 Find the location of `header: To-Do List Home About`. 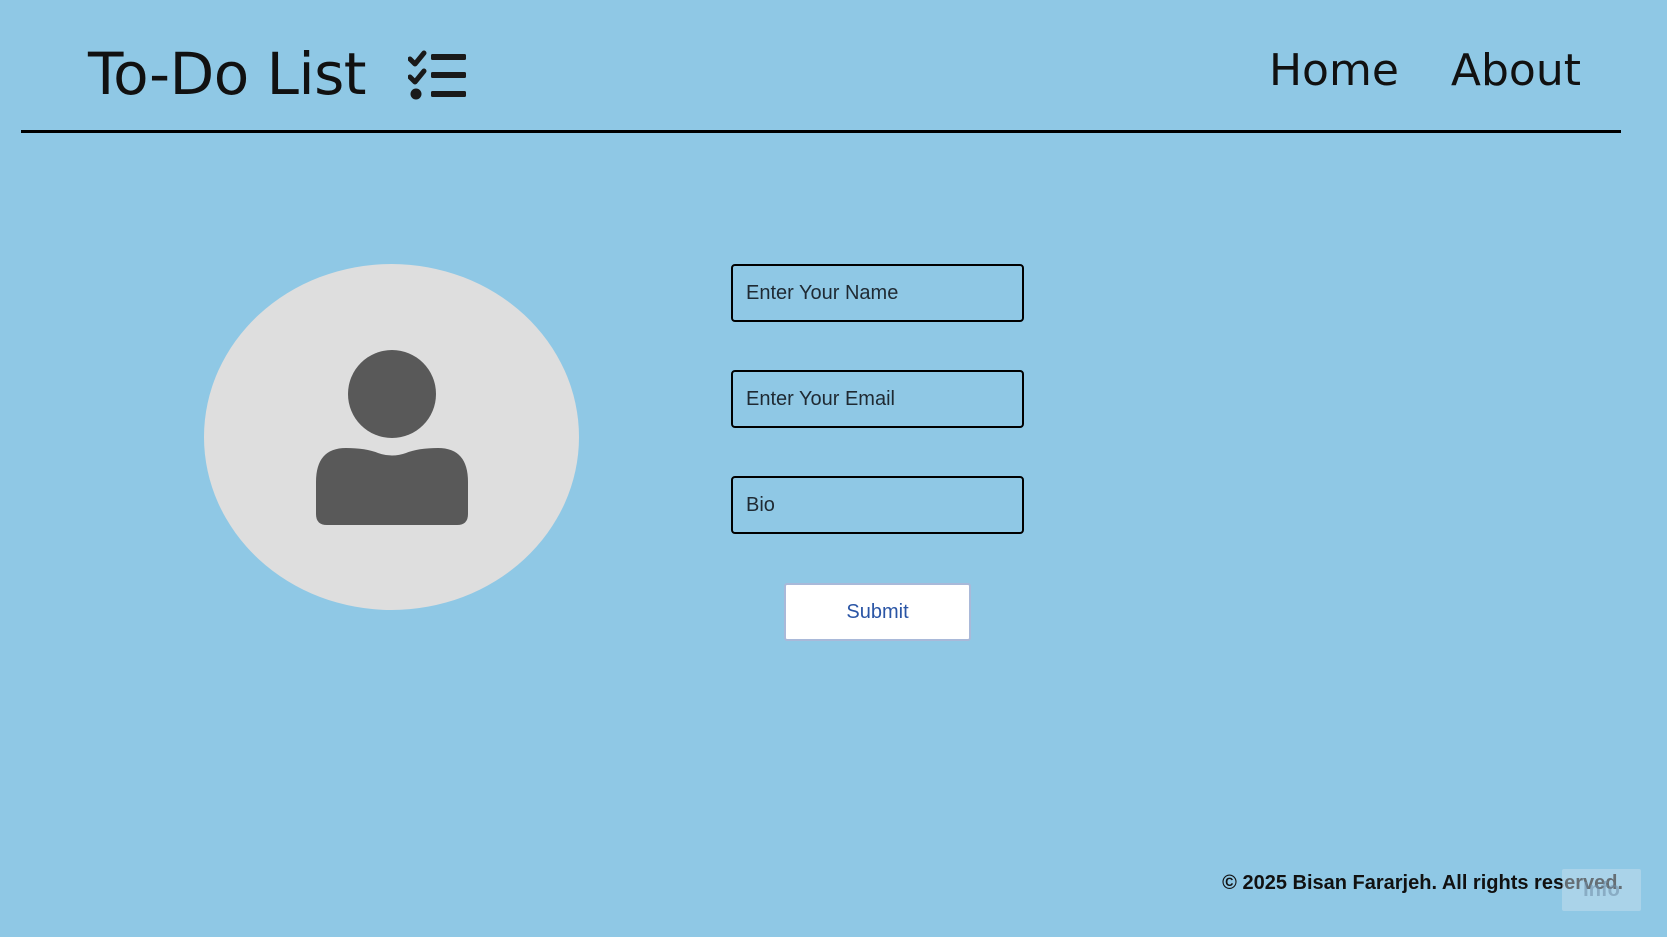

header: To-Do List Home About is located at coordinates (833, 67).